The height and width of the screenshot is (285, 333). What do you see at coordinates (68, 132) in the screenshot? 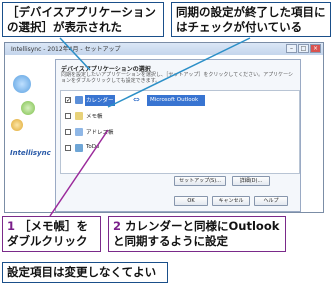
I see `address-book-checkbox` at bounding box center [68, 132].